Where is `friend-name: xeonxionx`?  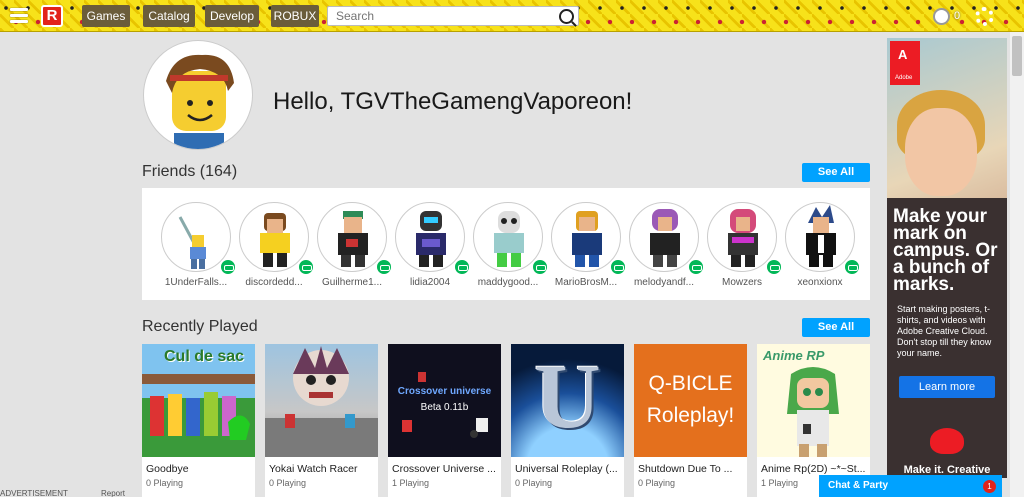
friend-name: xeonxionx is located at coordinates (820, 282).